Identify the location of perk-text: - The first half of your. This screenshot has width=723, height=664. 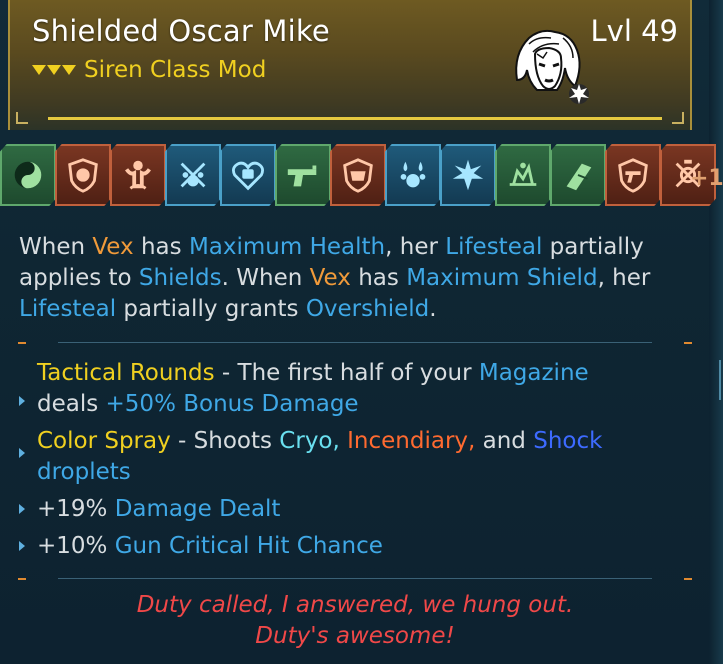
(346, 373).